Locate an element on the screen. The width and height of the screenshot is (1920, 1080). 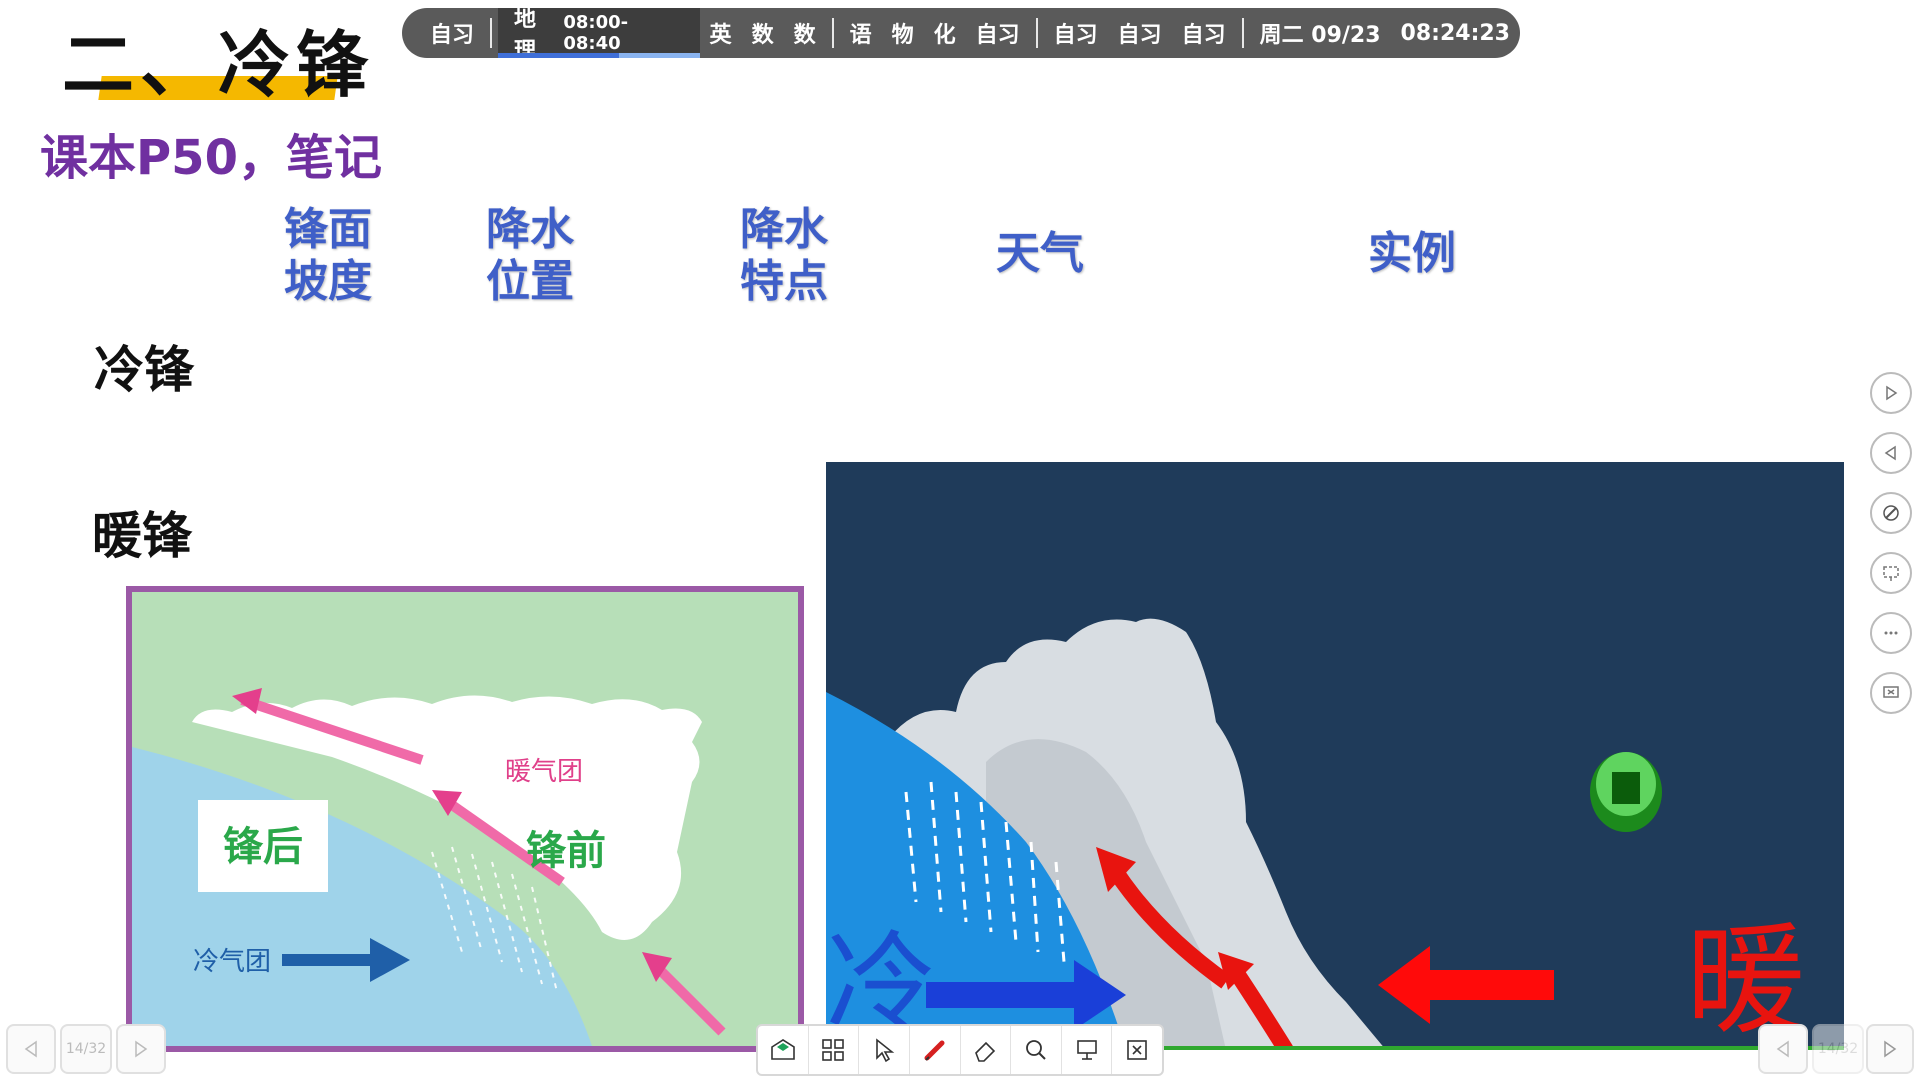
current-class-label: 地理 is located at coordinates (524, 33).